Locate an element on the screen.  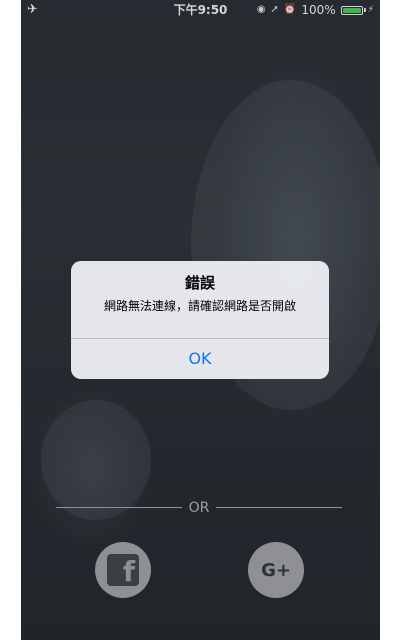
alert-title: 錯誤 is located at coordinates (199, 283).